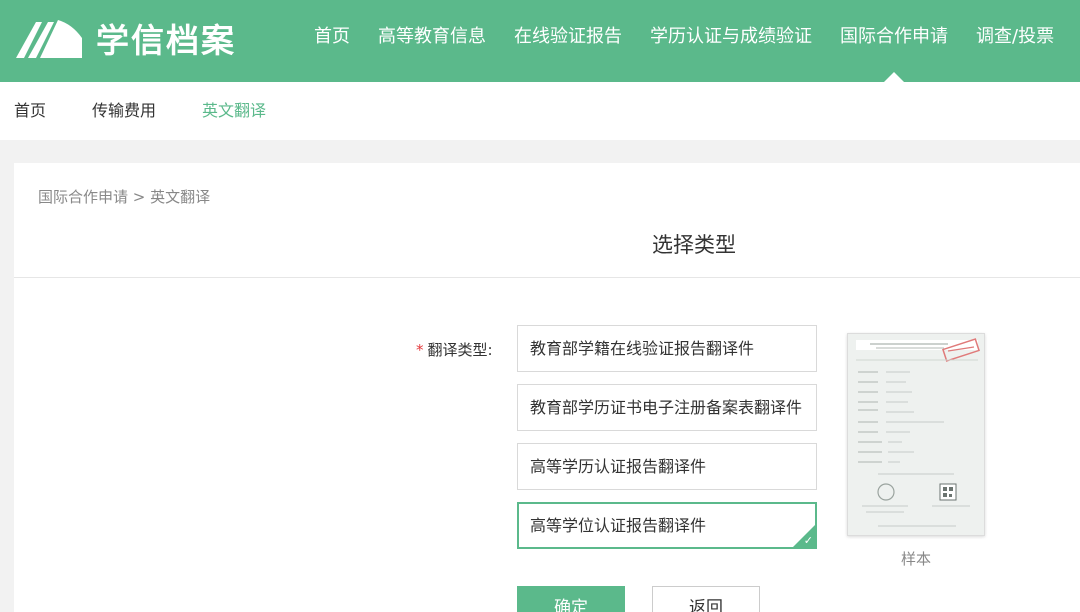  I want to click on back-button: 返回, so click(706, 599).